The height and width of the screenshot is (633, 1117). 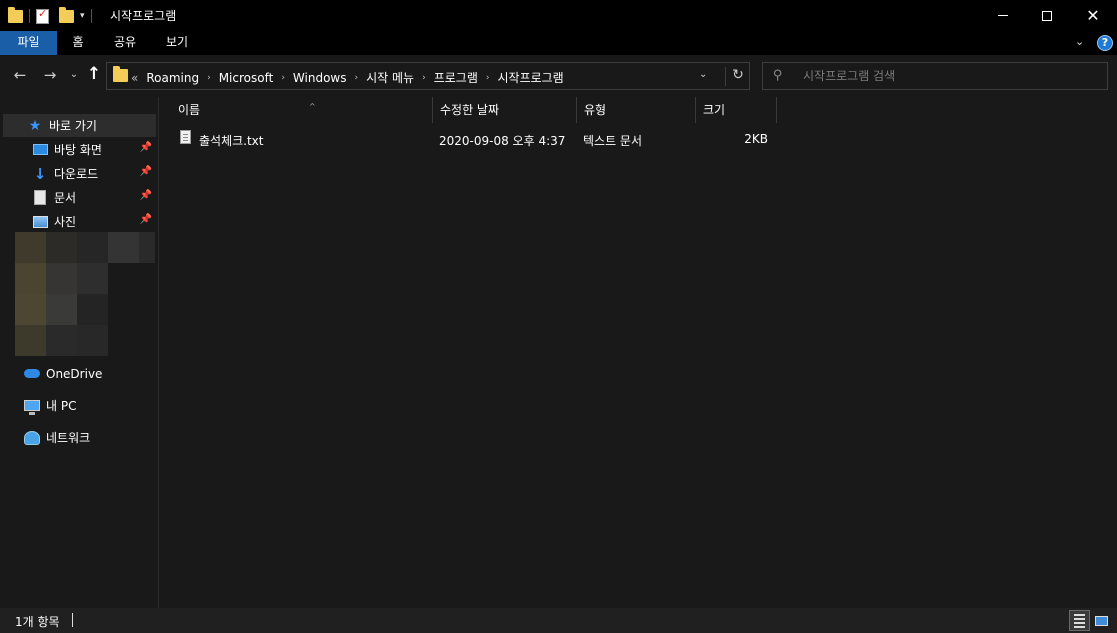 I want to click on help-icon: ?, so click(x=1105, y=43).